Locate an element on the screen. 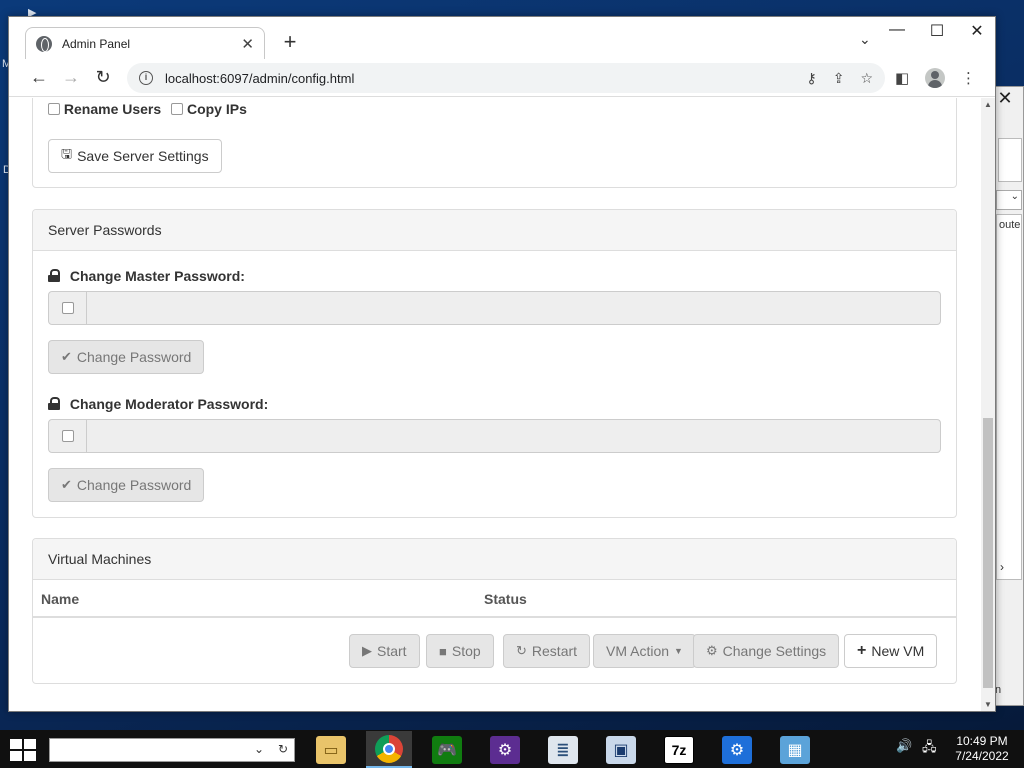 This screenshot has width=1024, height=768. change-moderator-password-button: ✔ Change Password is located at coordinates (126, 485).